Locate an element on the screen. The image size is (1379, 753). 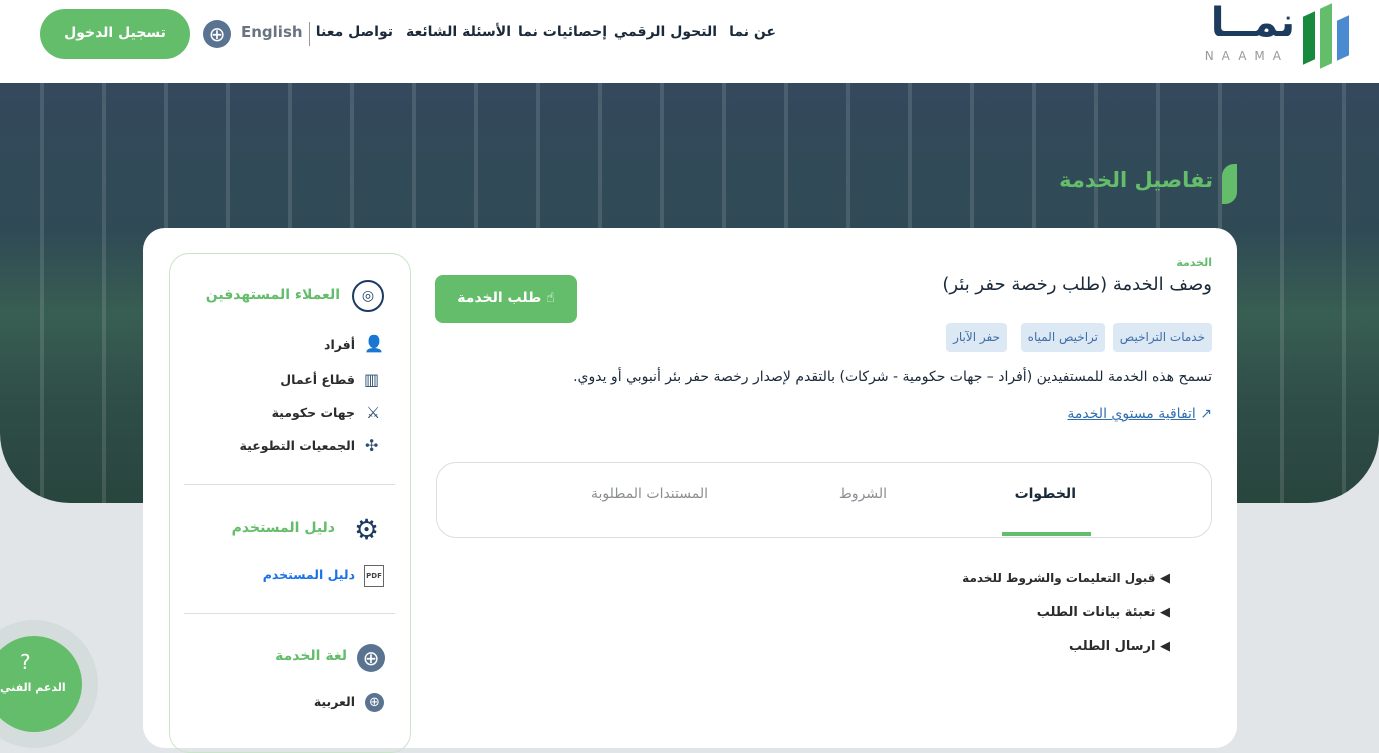
login-button: تسجيل الدخول is located at coordinates (115, 34).